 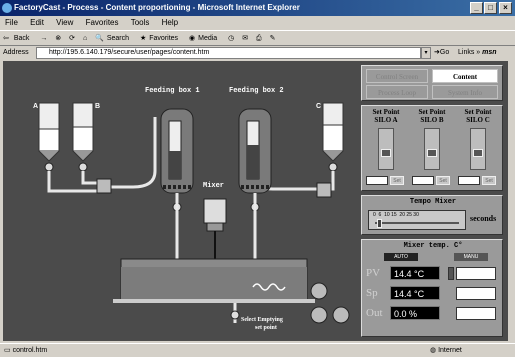 I want to click on setpoint-a-input, so click(x=377, y=180).